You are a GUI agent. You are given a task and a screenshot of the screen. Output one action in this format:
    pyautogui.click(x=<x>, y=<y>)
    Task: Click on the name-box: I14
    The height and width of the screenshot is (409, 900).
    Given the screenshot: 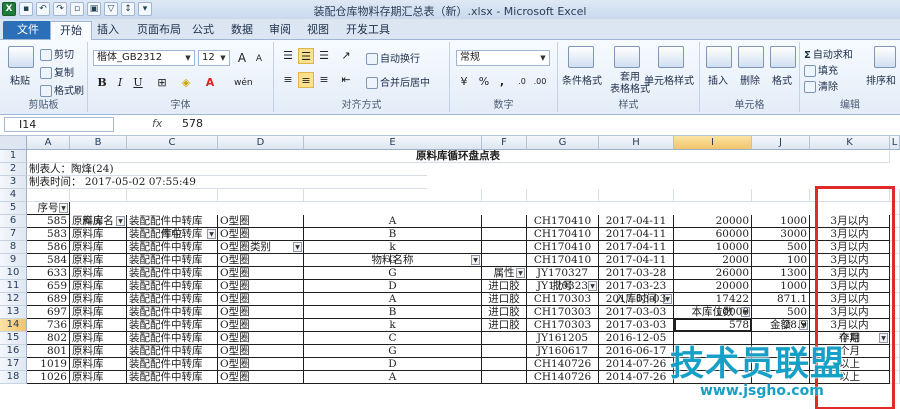 What is the action you would take?
    pyautogui.click(x=59, y=124)
    